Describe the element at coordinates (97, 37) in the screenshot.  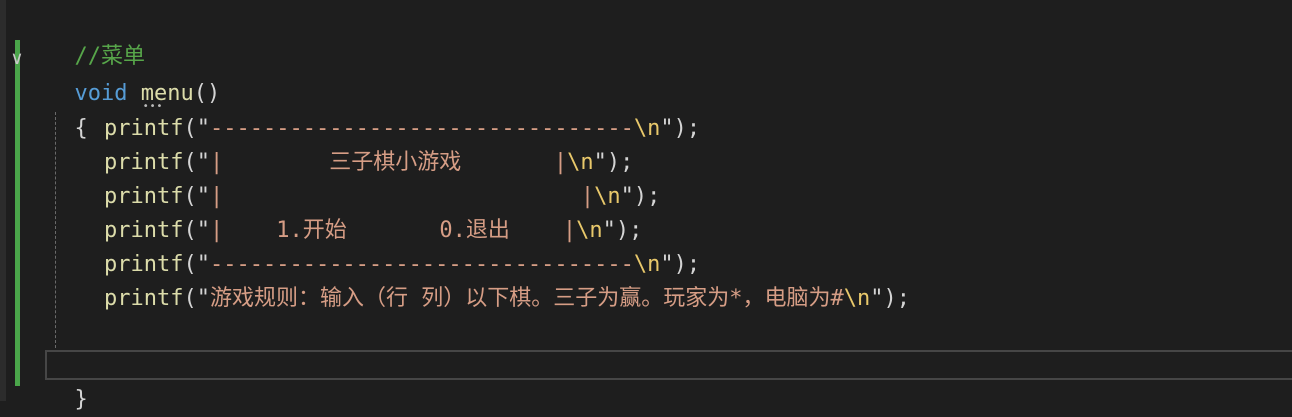
I see `code-line-comment: //菜单` at that location.